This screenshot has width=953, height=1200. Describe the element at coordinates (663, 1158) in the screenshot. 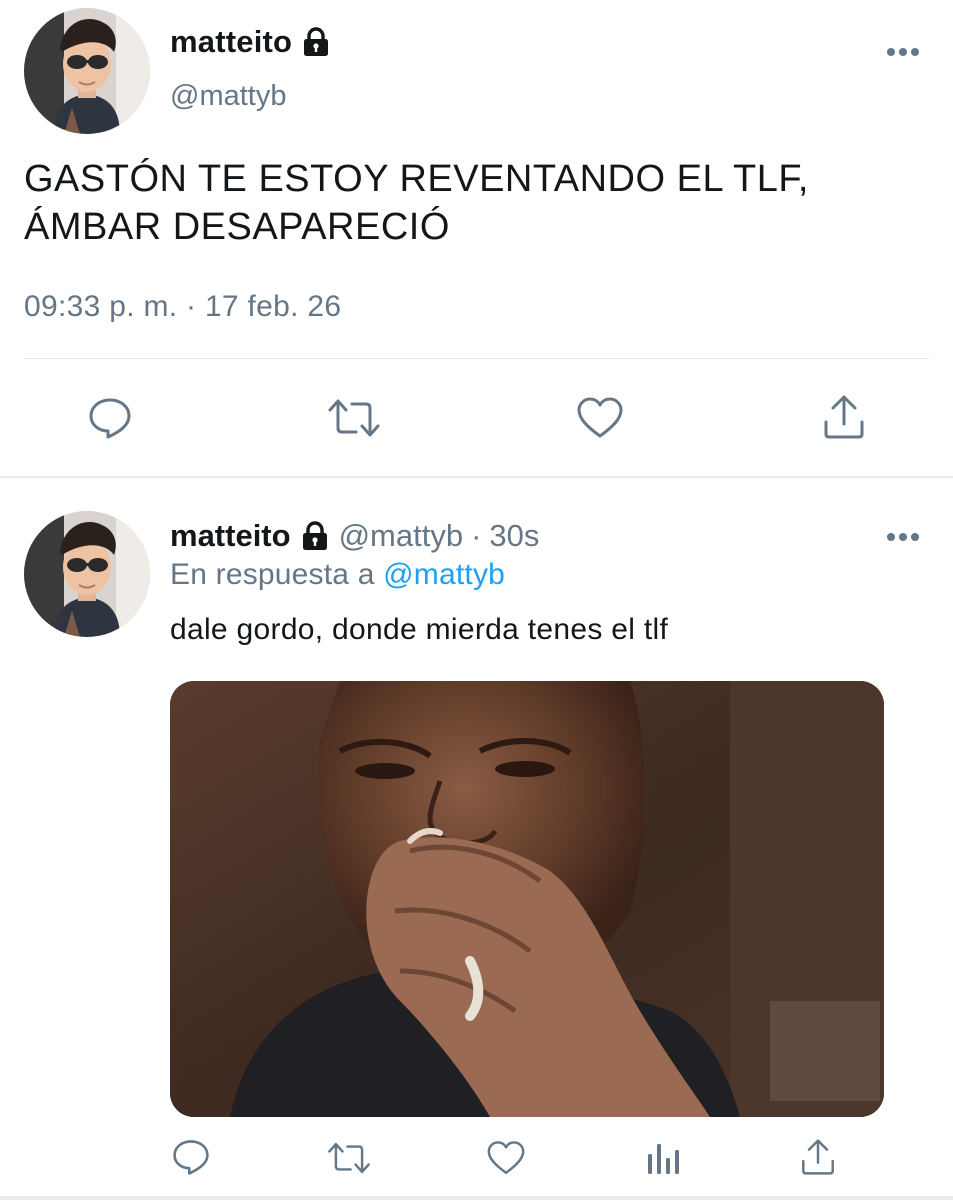

I see `analytics-icon` at that location.